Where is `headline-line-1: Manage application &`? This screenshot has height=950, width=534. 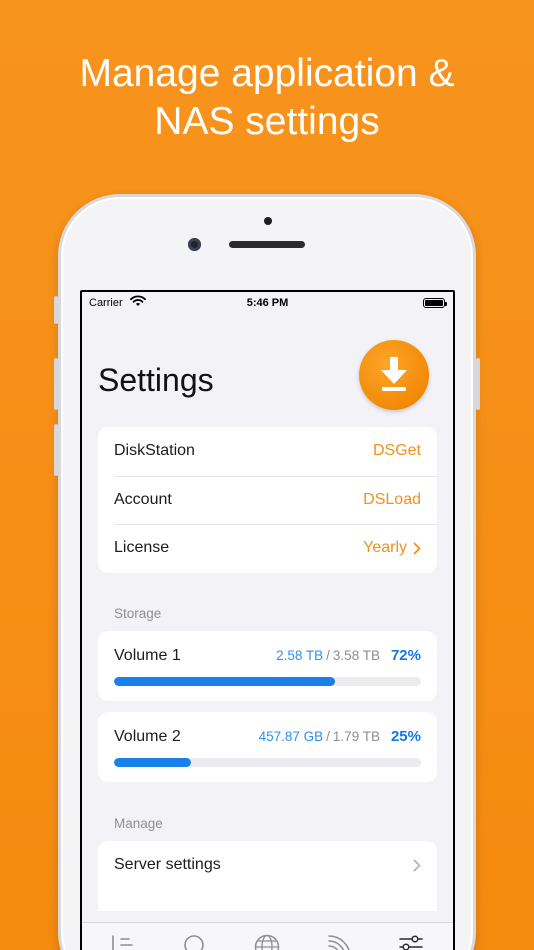 headline-line-1: Manage application & is located at coordinates (267, 73).